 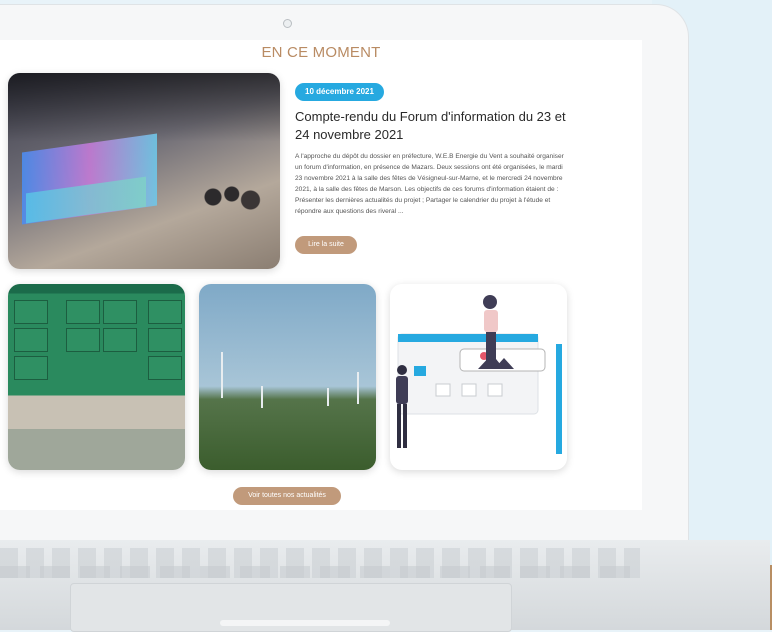 I want to click on news-card-windfarm, so click(x=287, y=377).